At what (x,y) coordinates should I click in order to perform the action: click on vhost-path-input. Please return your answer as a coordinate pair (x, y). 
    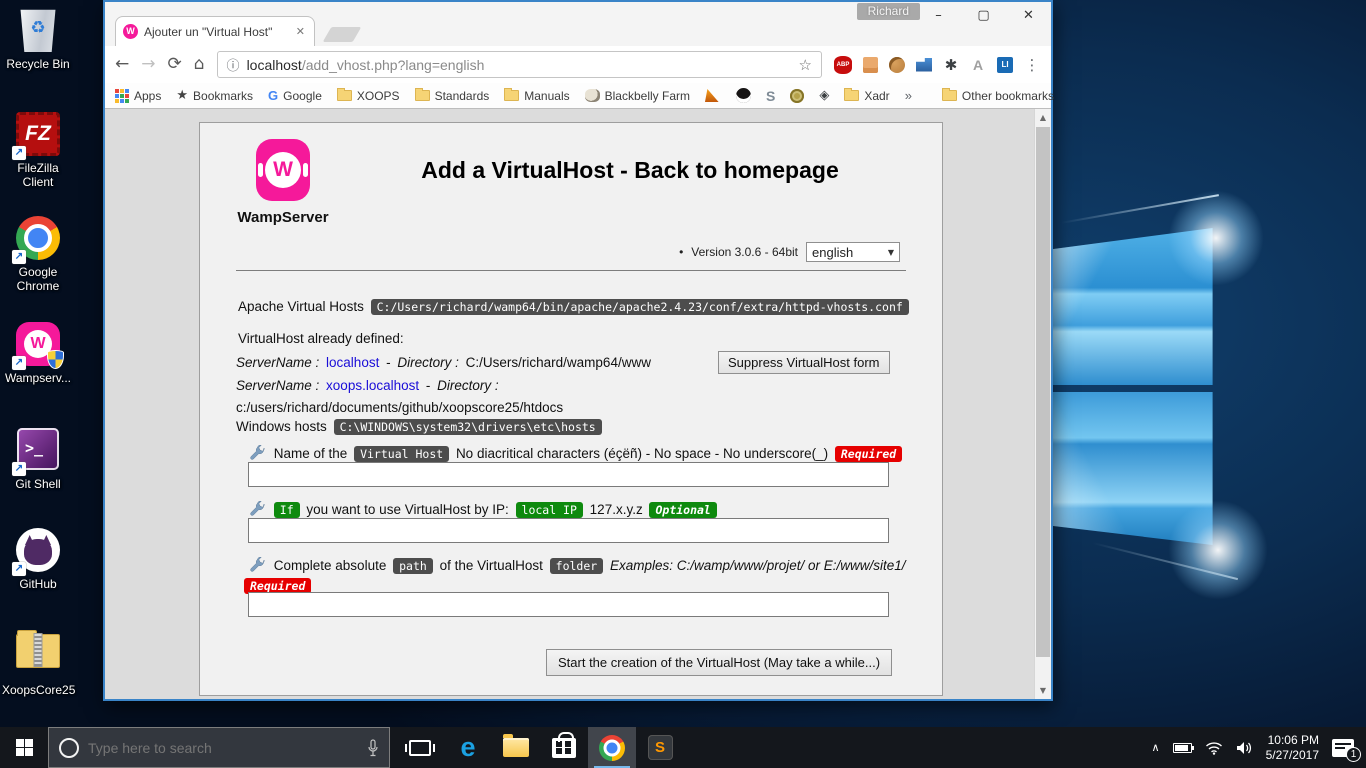
    Looking at the image, I should click on (568, 604).